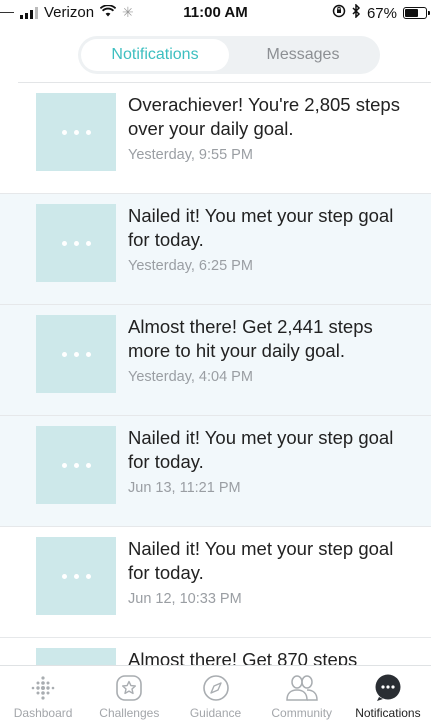  I want to click on notification-time: Jun 13, 11:21 PM, so click(184, 488).